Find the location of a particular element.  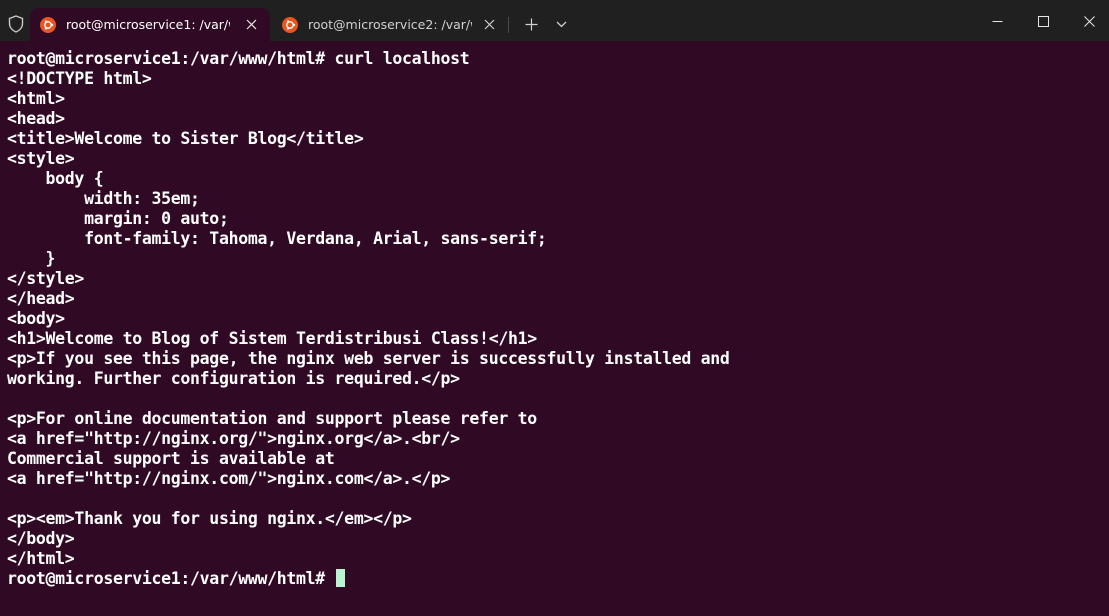

terminal-line: <html> is located at coordinates (36, 98).